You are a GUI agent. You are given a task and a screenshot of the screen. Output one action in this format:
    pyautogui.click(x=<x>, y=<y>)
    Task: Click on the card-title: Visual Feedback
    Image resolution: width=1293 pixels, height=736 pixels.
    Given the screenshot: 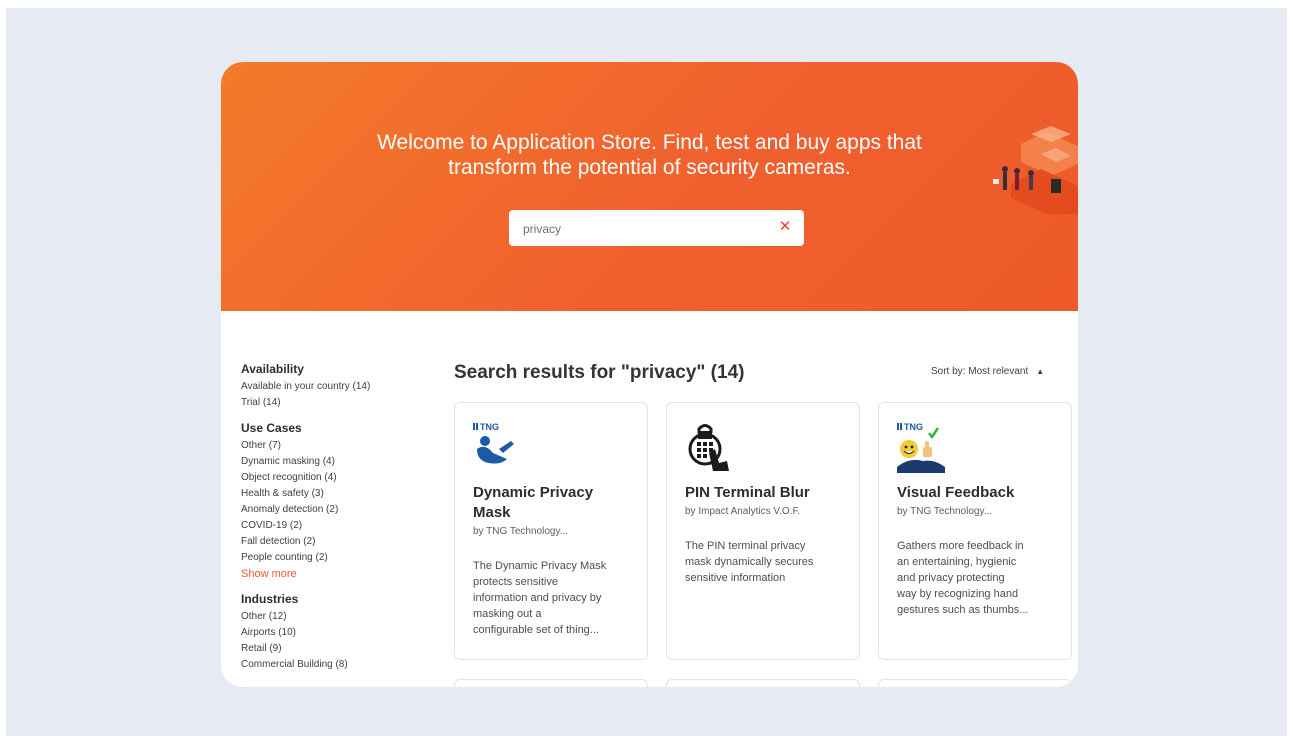 What is the action you would take?
    pyautogui.click(x=956, y=492)
    